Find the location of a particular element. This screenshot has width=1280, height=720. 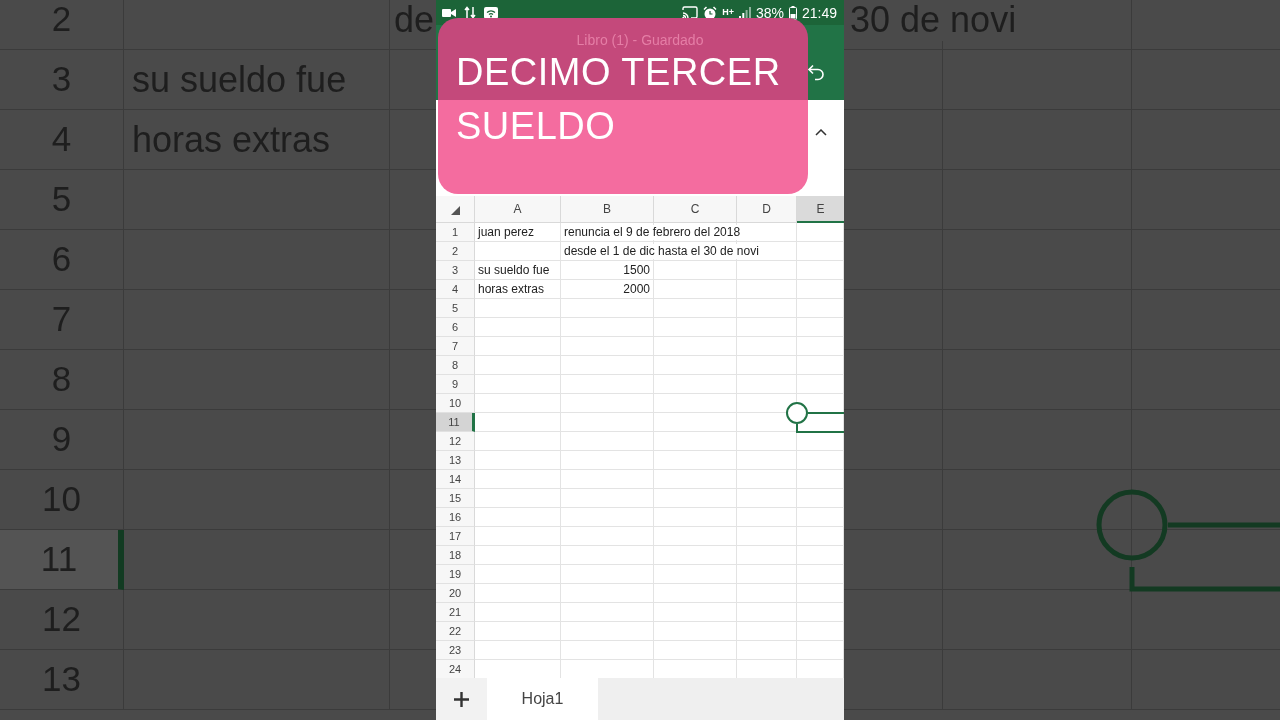

select-all-corner is located at coordinates (455, 209).